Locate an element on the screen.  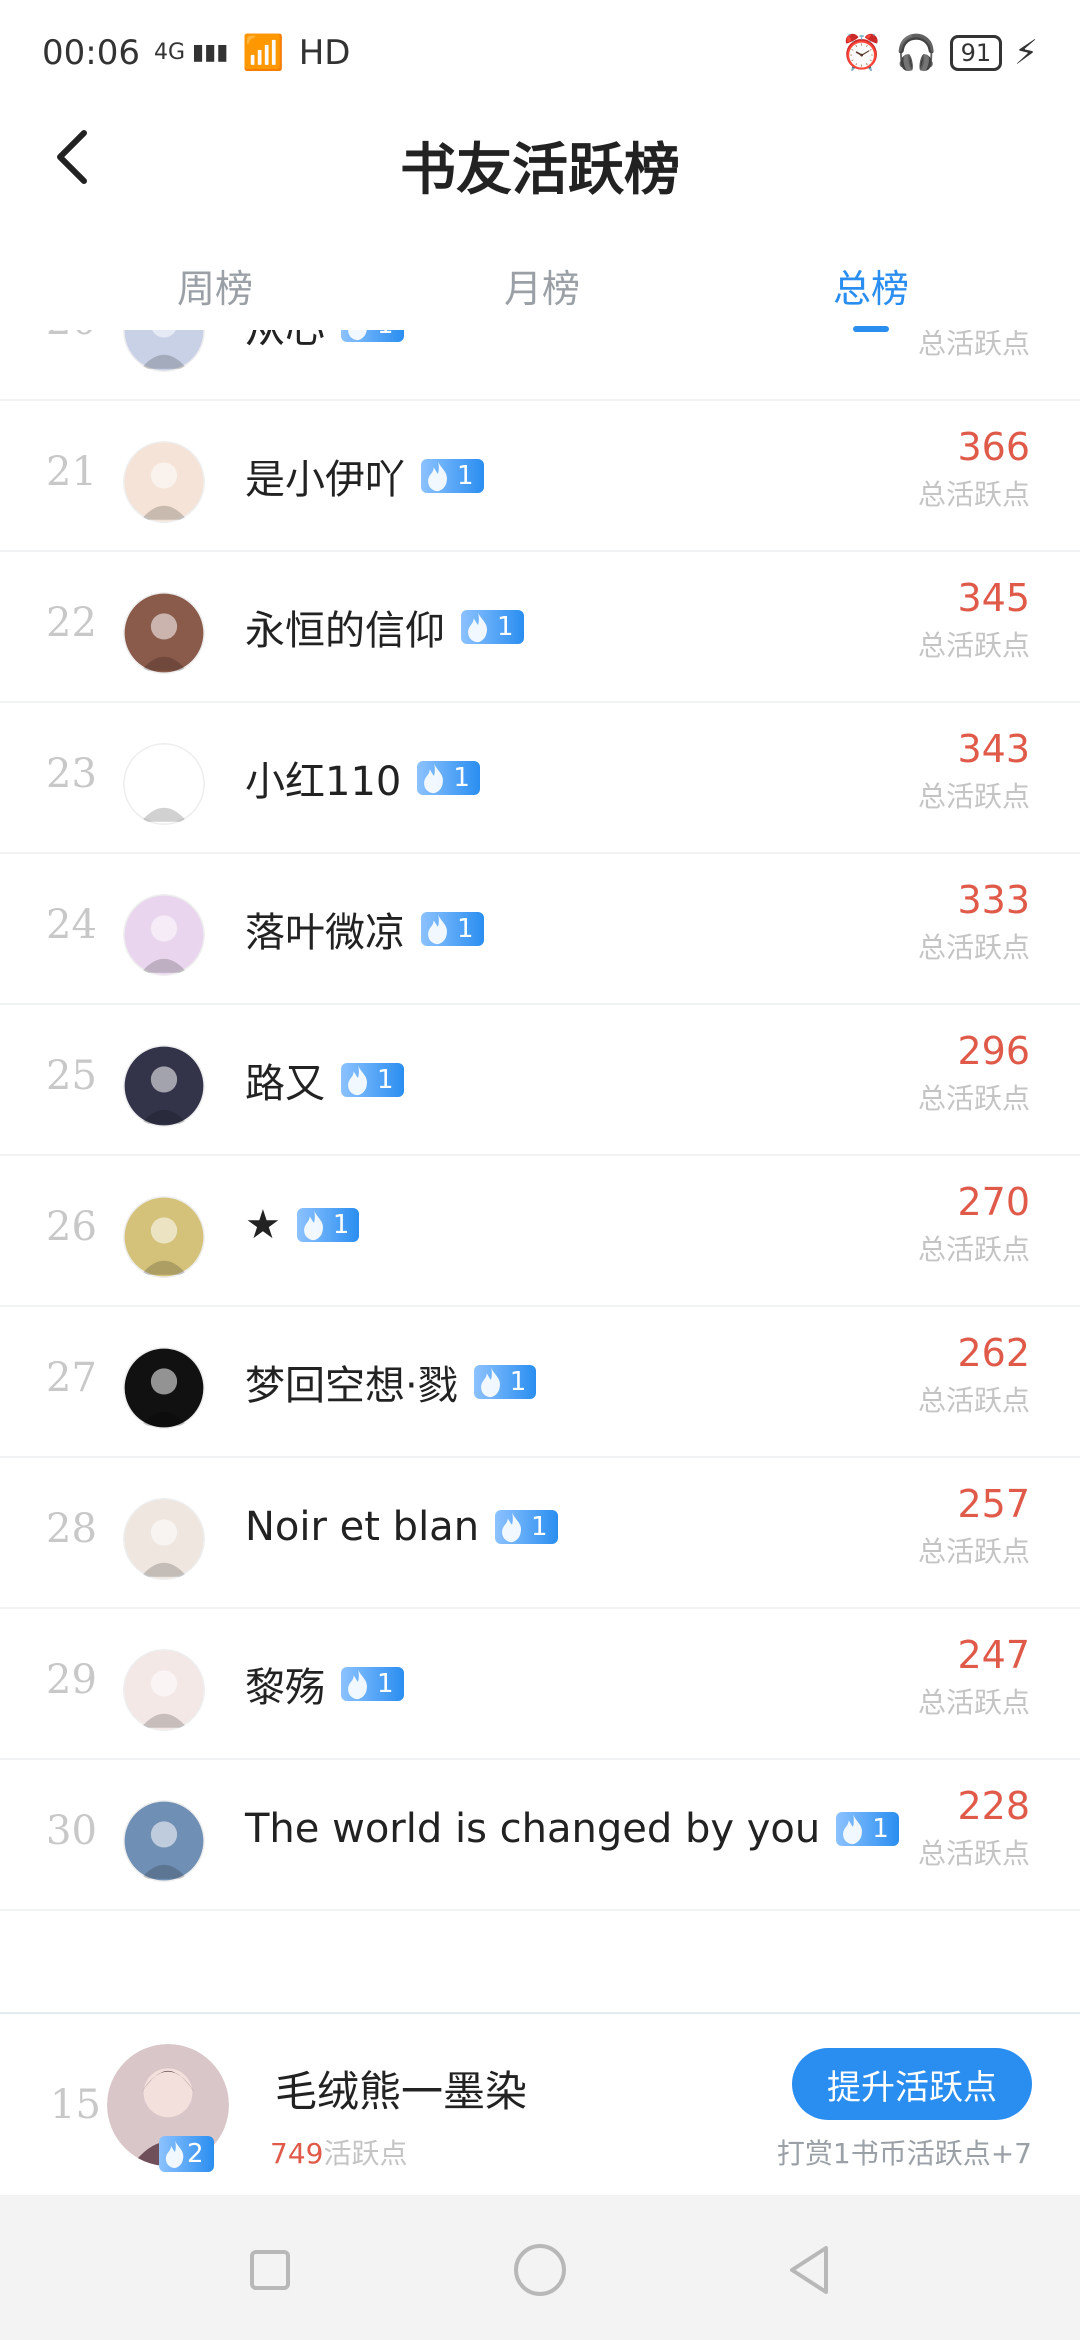
score-value: 228 is located at coordinates (993, 1806).